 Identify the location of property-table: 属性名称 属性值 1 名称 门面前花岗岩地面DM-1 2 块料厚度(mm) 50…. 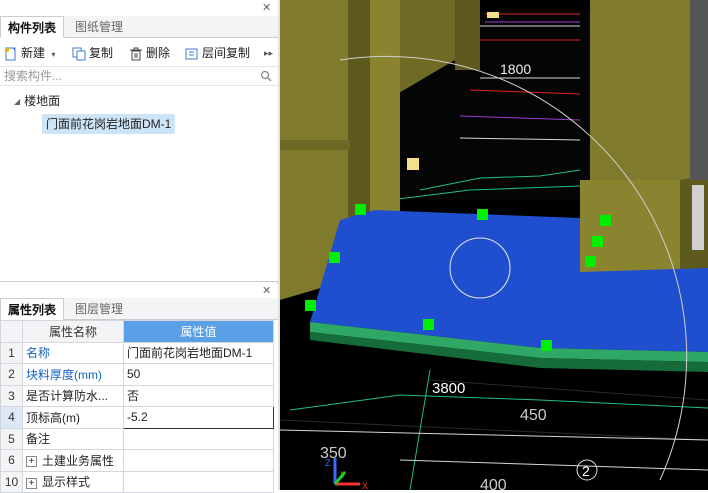
(137, 406).